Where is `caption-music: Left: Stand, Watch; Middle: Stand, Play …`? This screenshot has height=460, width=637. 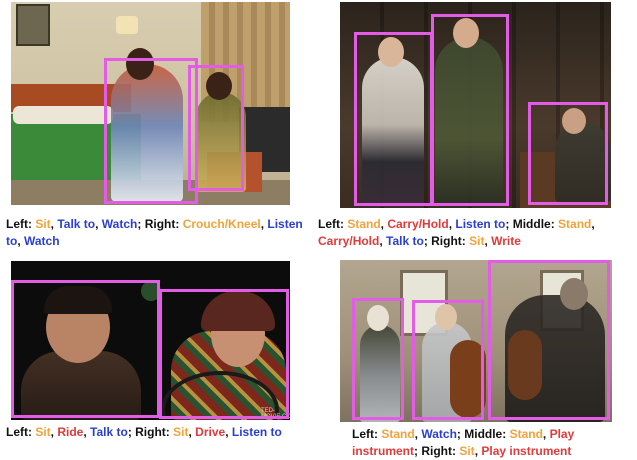 caption-music: Left: Stand, Watch; Middle: Stand, Play … is located at coordinates (487, 443).